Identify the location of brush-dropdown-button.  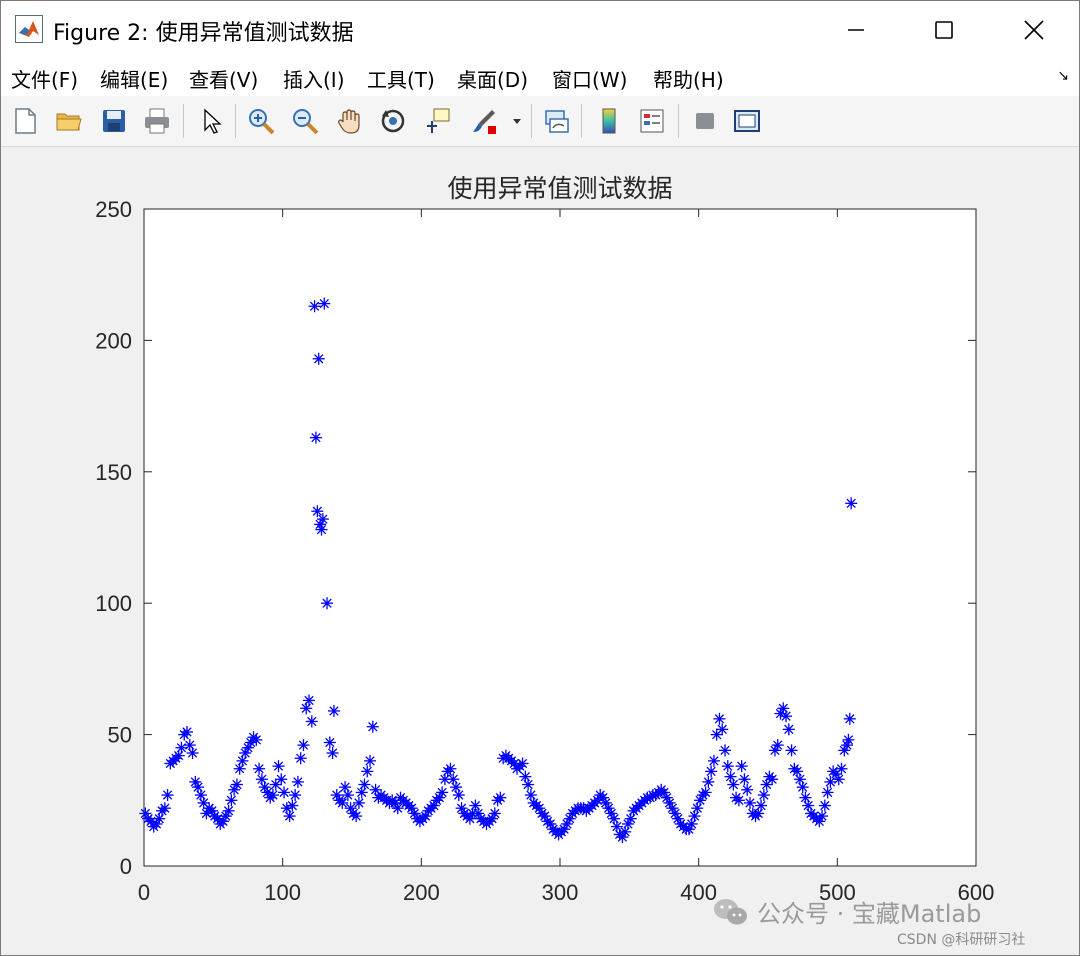
(517, 121).